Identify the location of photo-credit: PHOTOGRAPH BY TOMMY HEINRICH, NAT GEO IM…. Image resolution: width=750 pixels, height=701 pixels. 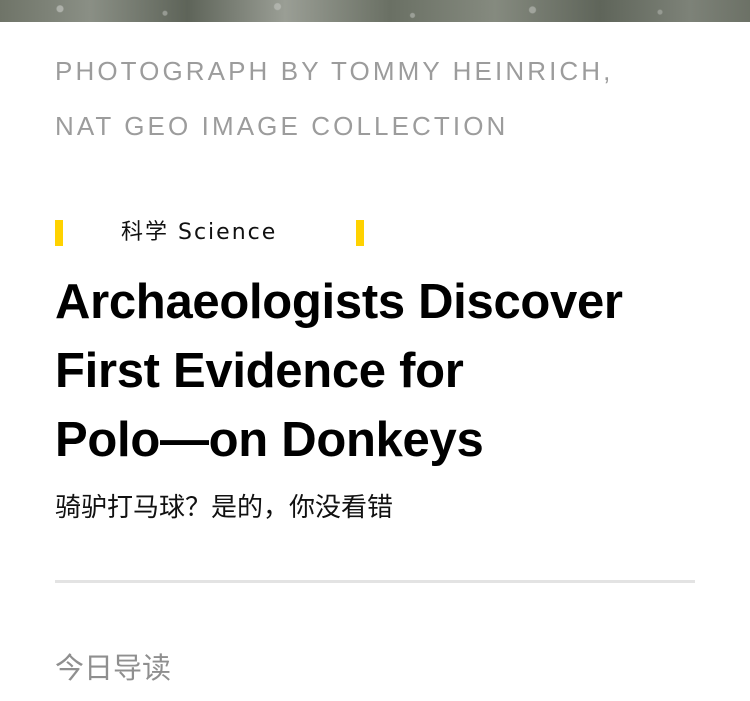
(385, 99).